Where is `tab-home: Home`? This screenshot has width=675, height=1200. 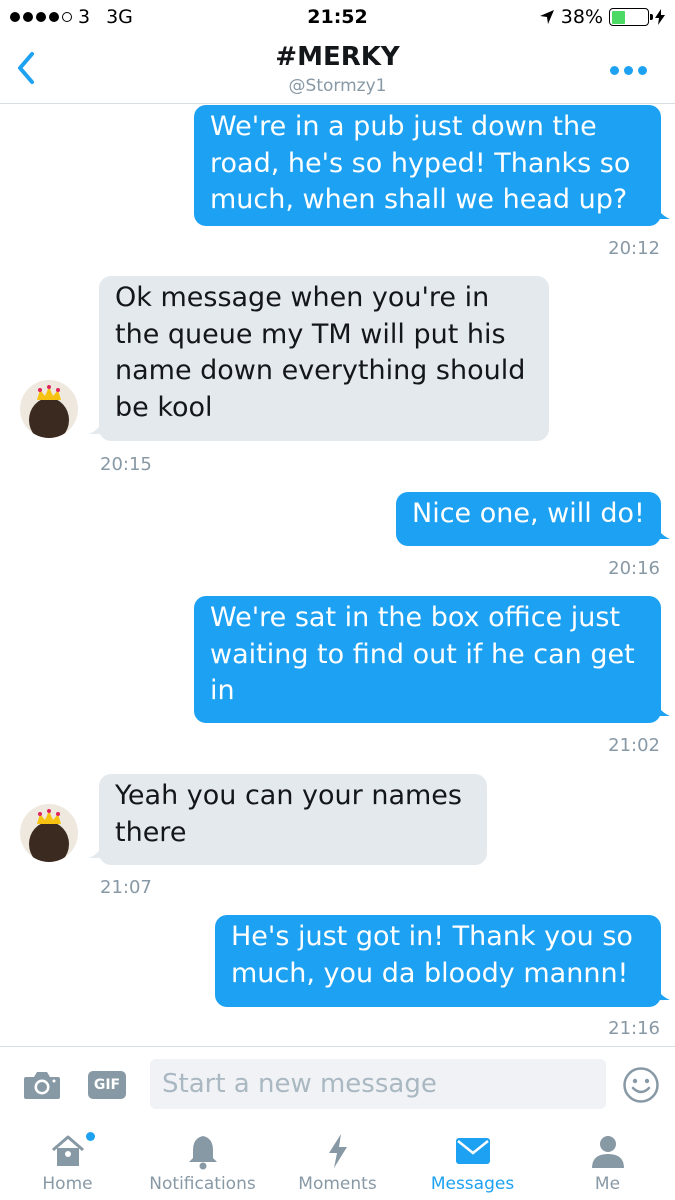 tab-home: Home is located at coordinates (67, 1162).